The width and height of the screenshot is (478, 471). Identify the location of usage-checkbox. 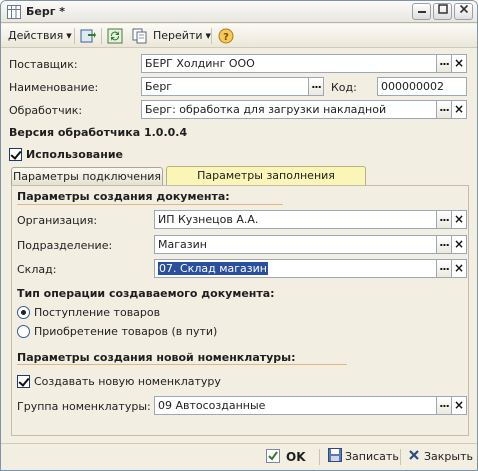
(15, 154).